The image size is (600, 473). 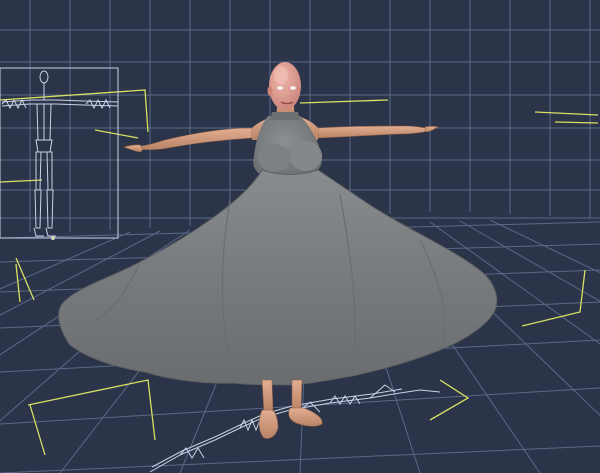 What do you see at coordinates (306, 156) in the screenshot?
I see `bust-right` at bounding box center [306, 156].